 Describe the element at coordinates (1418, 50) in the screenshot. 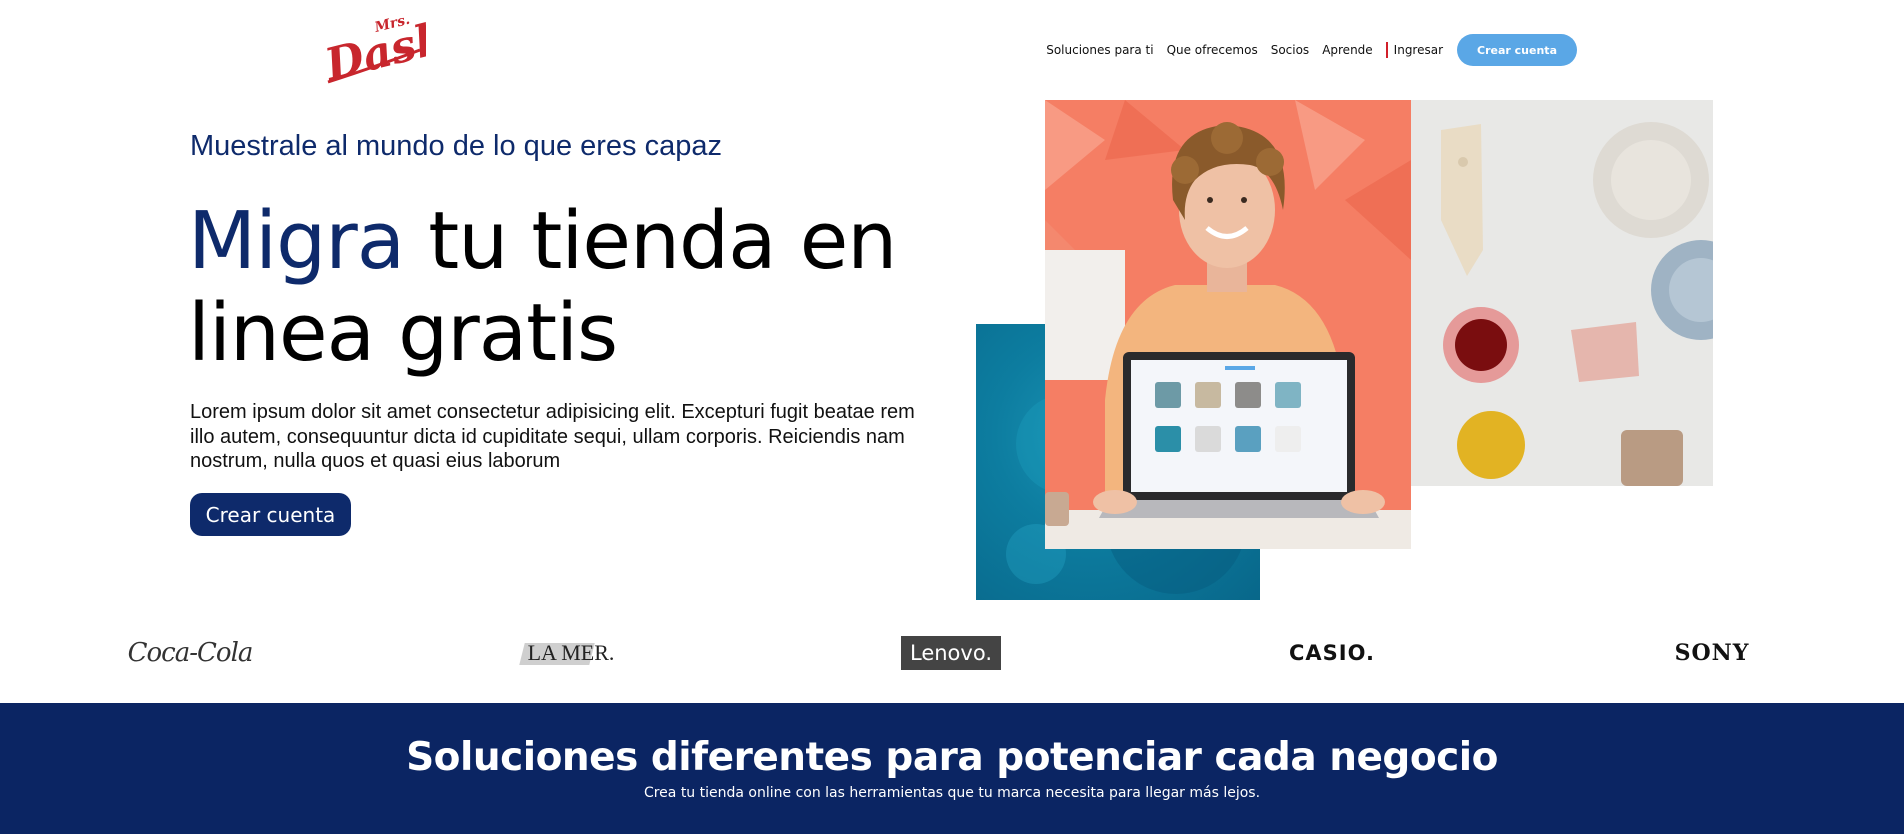

I see `nav-ingresar: Ingresar` at that location.